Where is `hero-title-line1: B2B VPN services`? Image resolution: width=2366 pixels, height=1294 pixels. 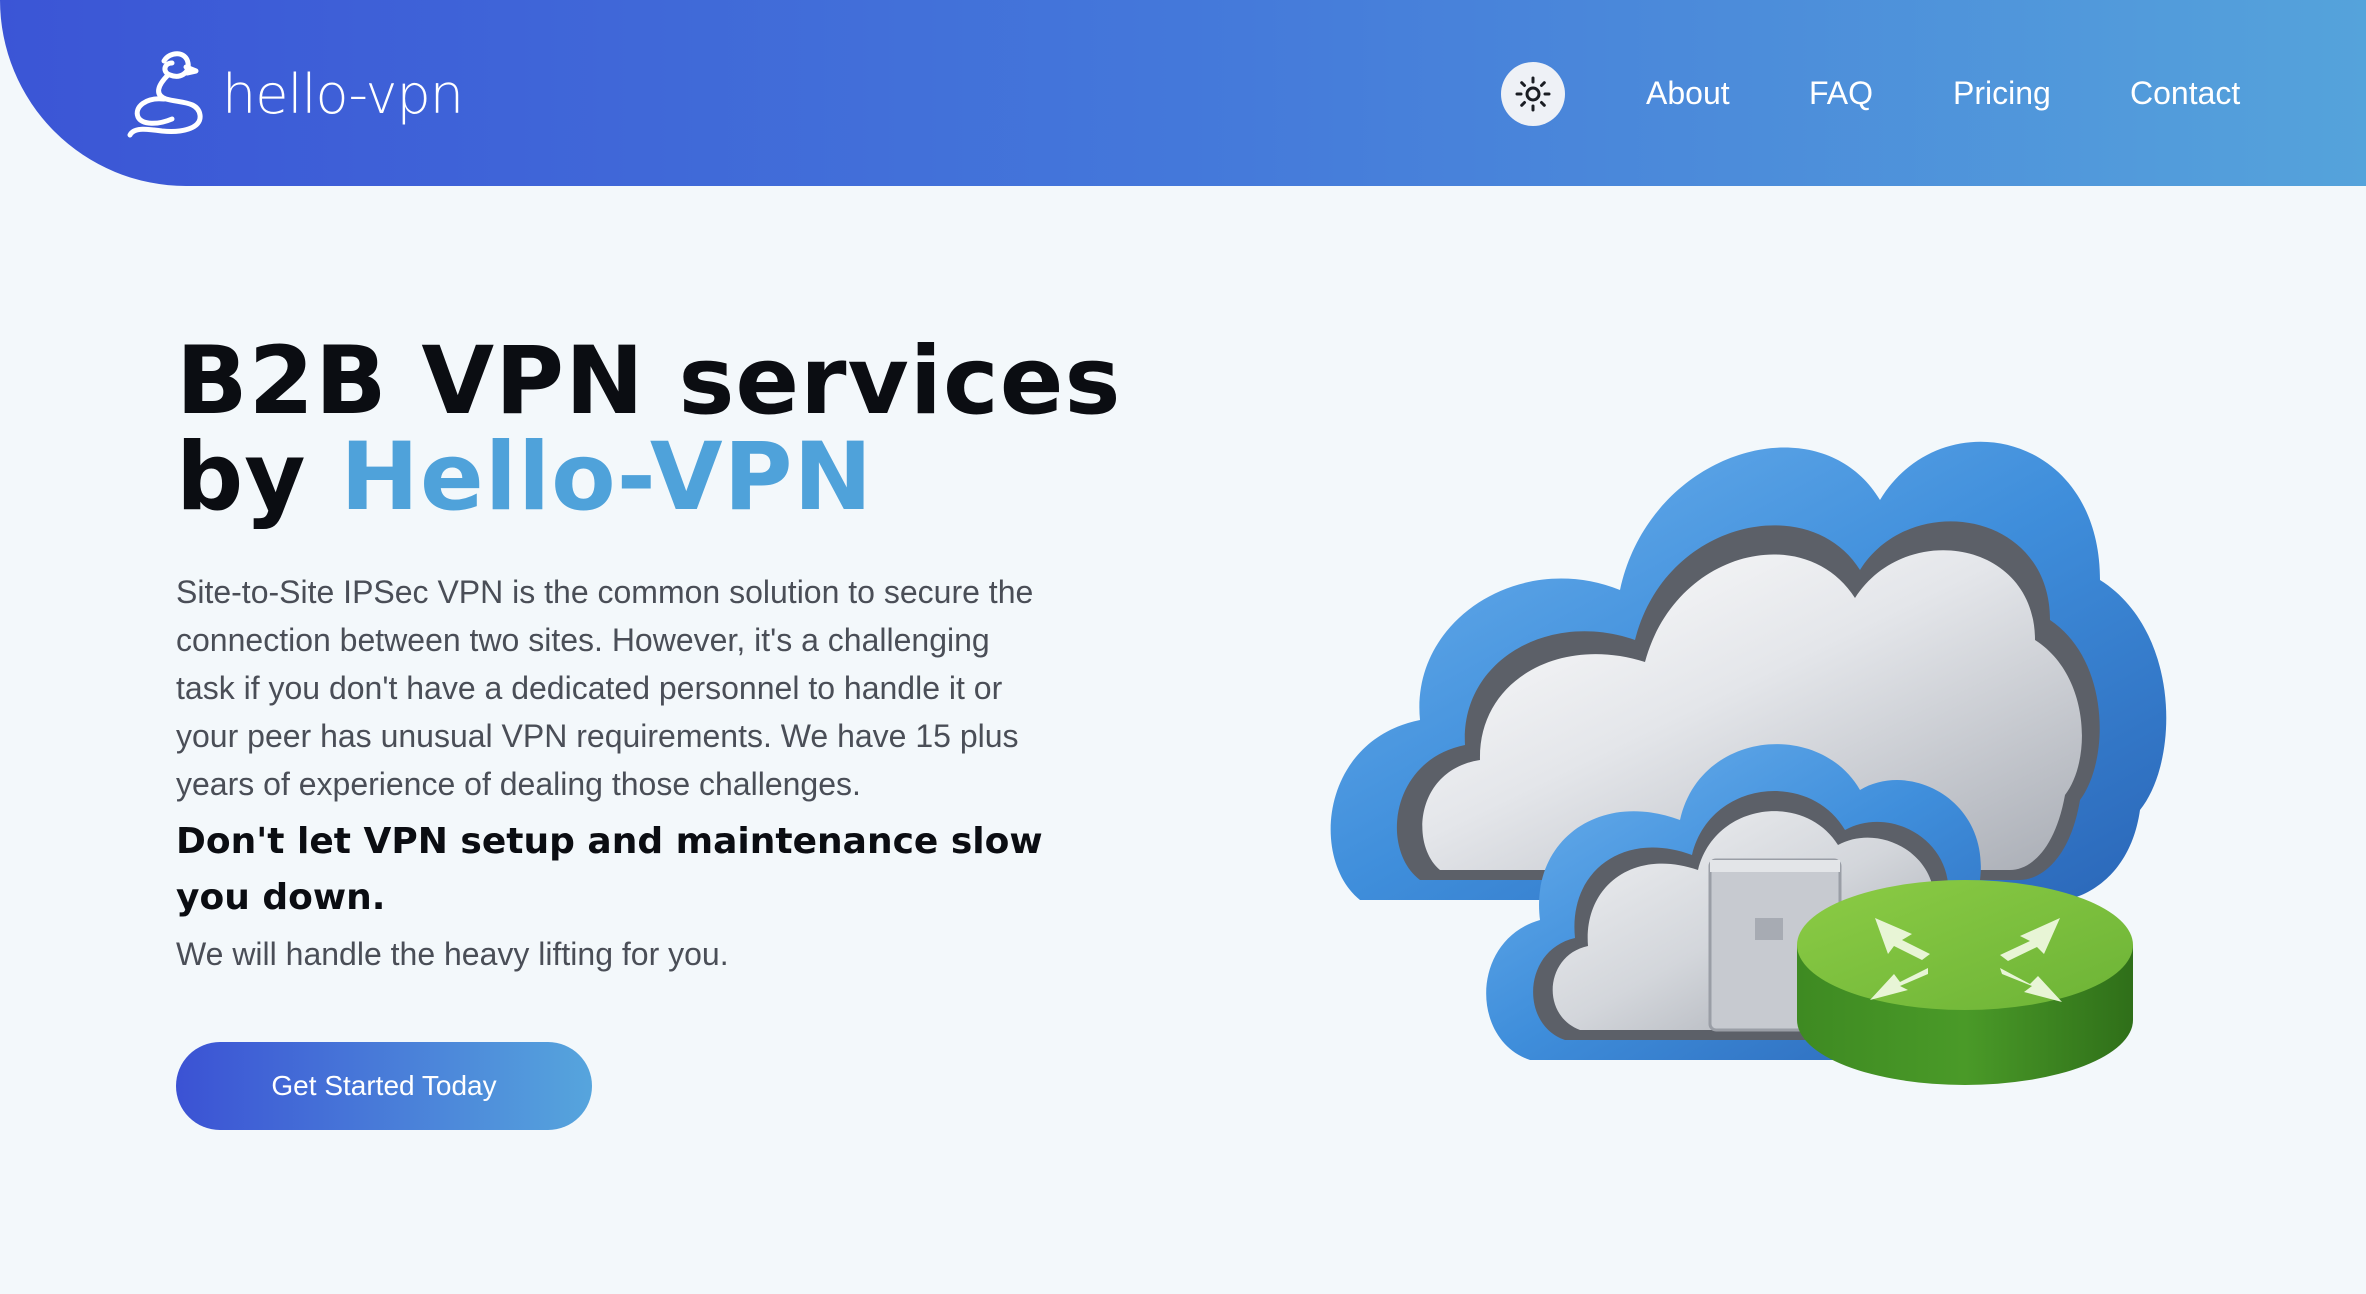 hero-title-line1: B2B VPN services is located at coordinates (649, 381).